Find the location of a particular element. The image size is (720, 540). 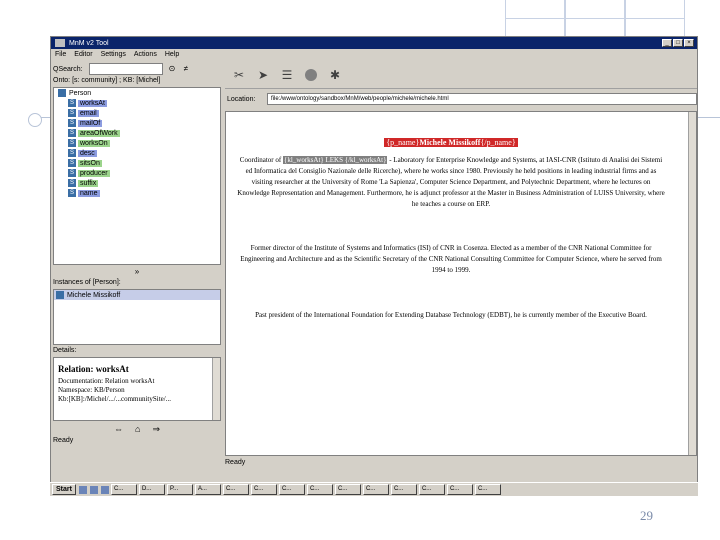

maximize-button: □ is located at coordinates (678, 43).